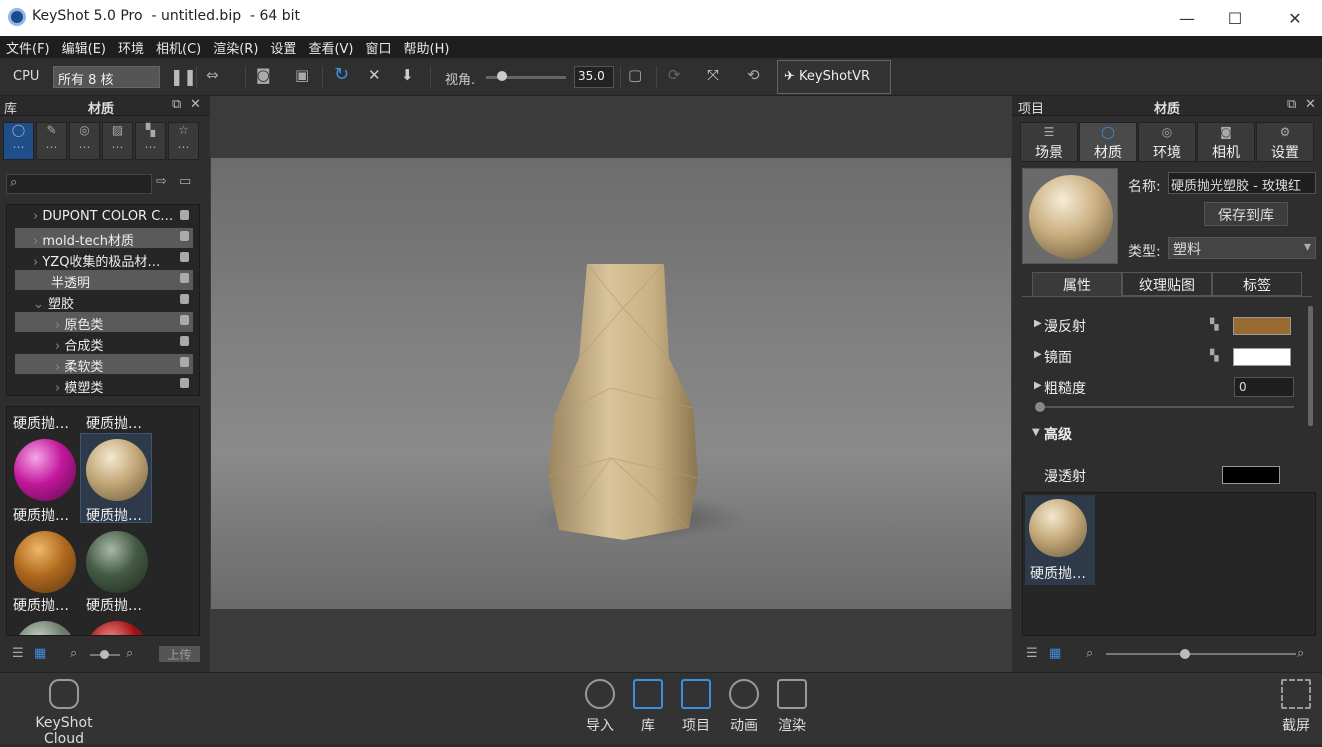 The height and width of the screenshot is (747, 1322). Describe the element at coordinates (1251, 475) in the screenshot. I see `transmission-color-swatch` at that location.